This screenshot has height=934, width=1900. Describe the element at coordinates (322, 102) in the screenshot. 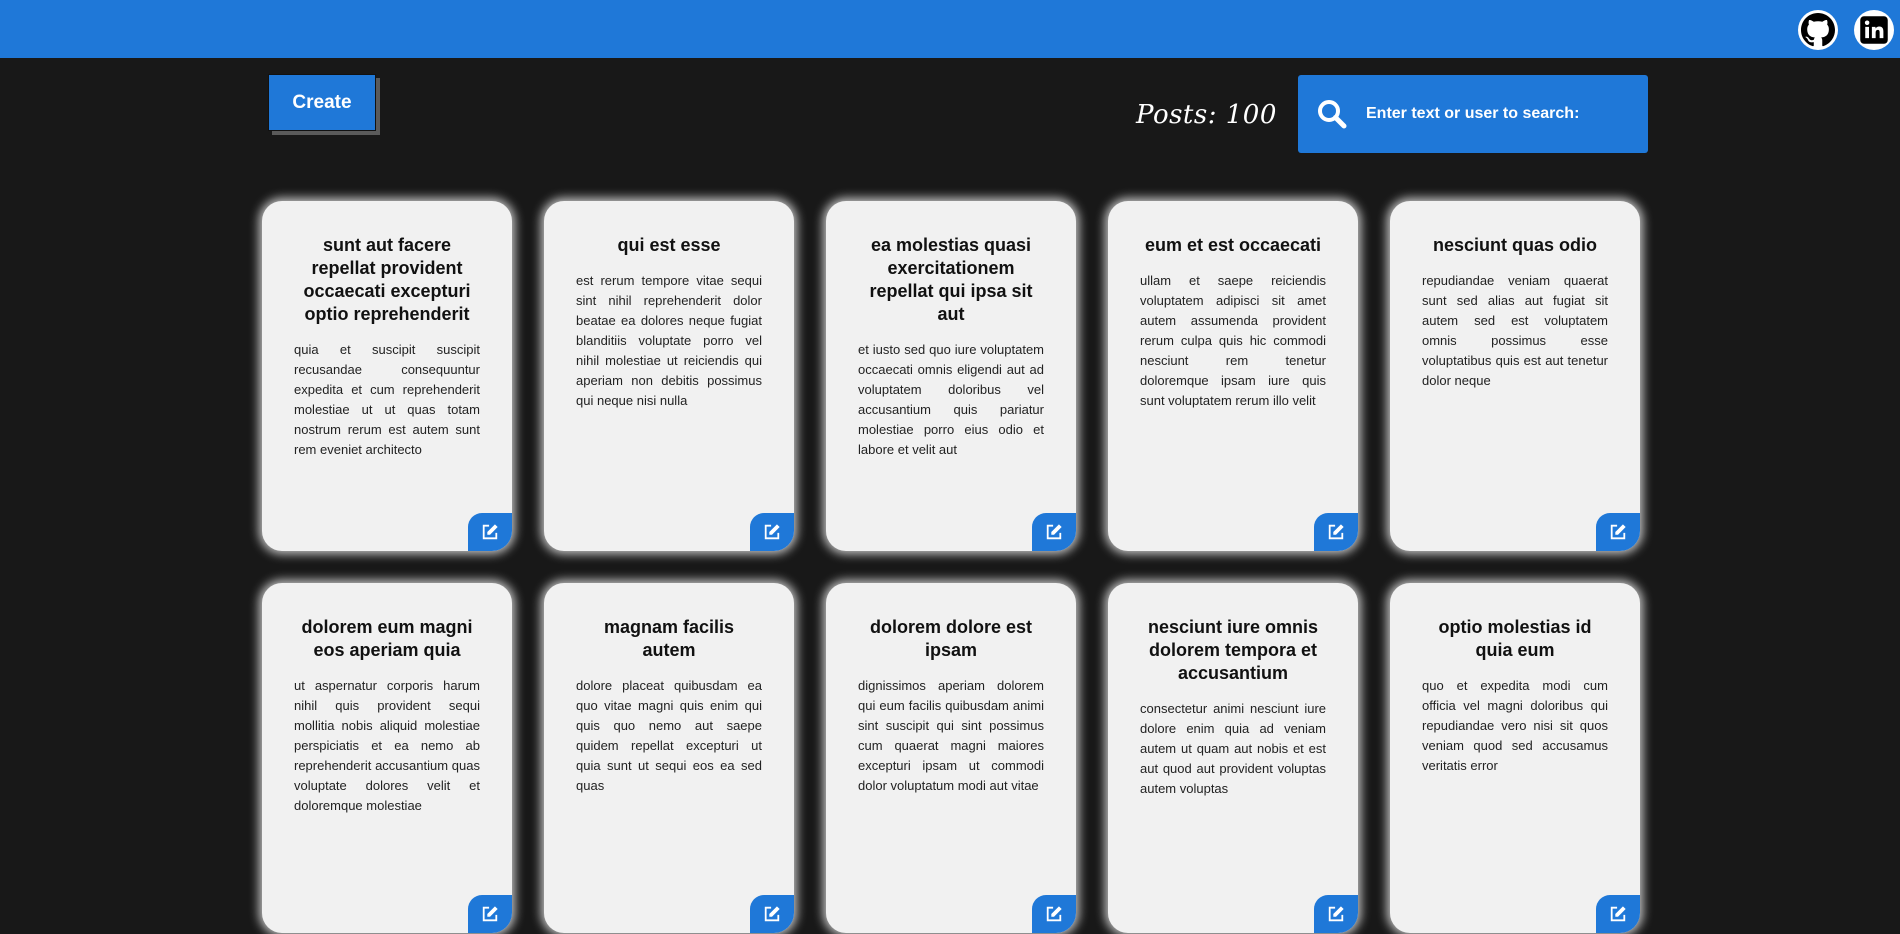

I see `create-button: Create` at that location.